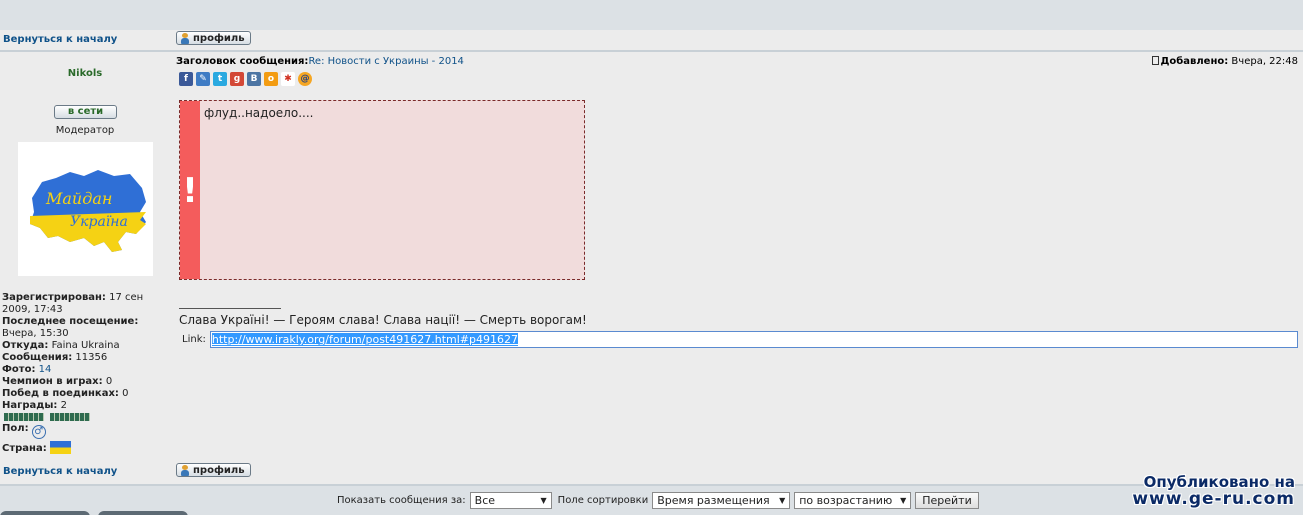 This screenshot has width=1303, height=515. Describe the element at coordinates (70, 321) in the screenshot. I see `last-visit-label: Последнее посещение:` at that location.